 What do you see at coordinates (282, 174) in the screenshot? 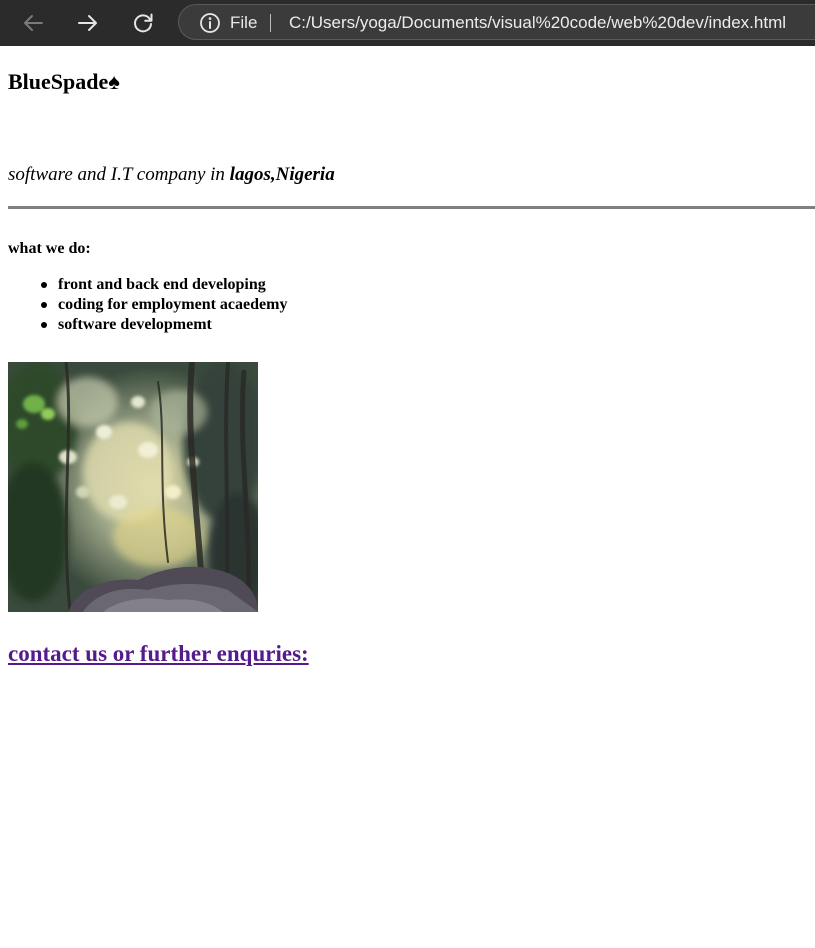
I see `tagline-location: lagos,Nigeria` at bounding box center [282, 174].